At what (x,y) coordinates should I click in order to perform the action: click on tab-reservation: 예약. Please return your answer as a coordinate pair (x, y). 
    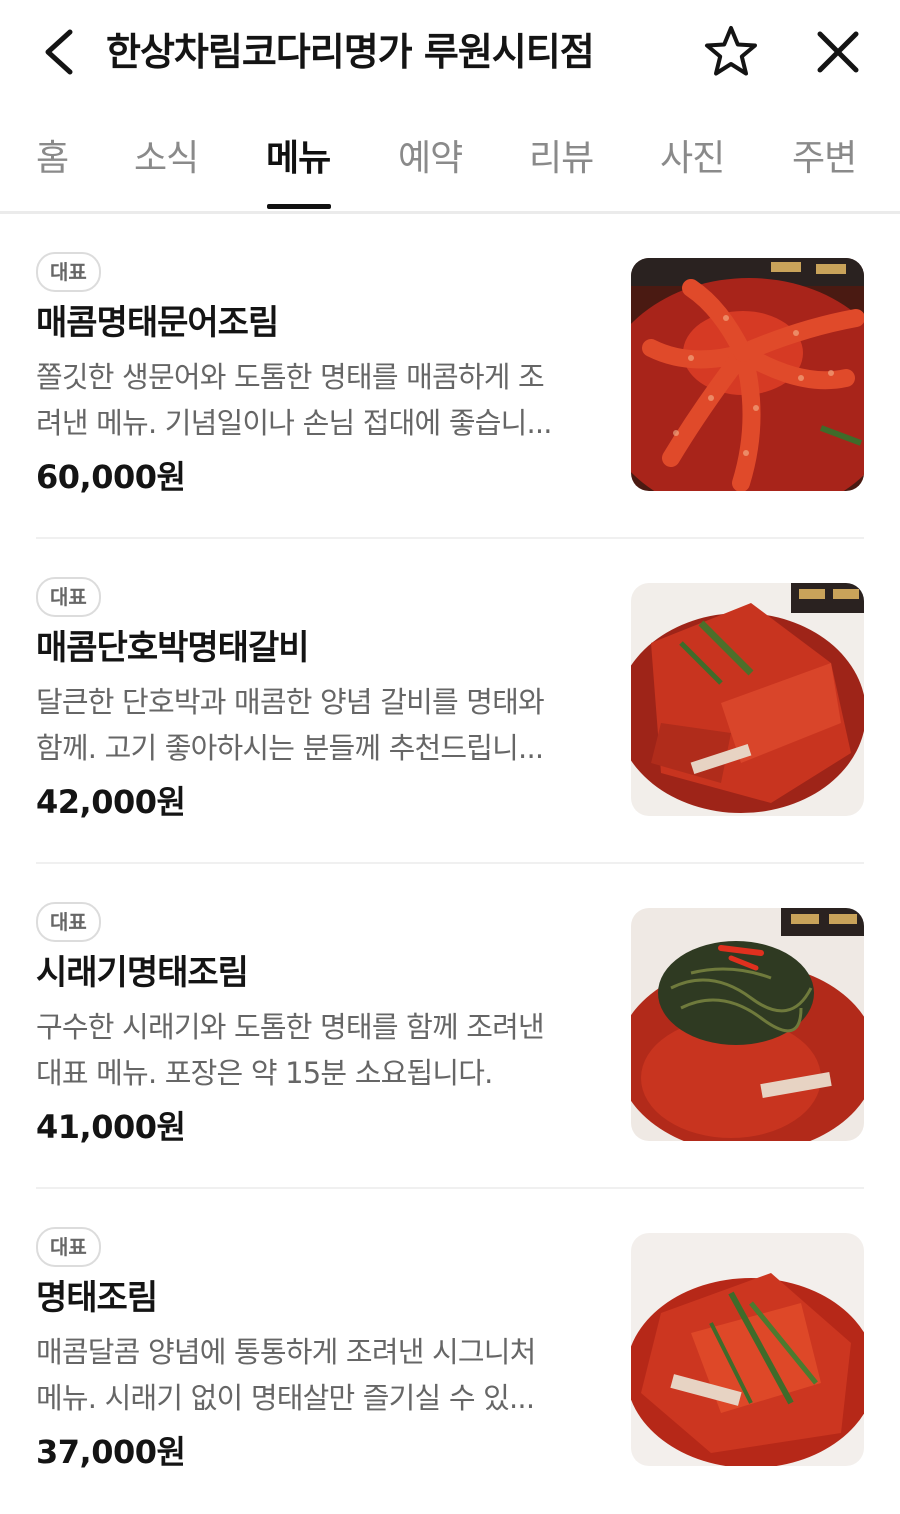
    Looking at the image, I should click on (430, 159).